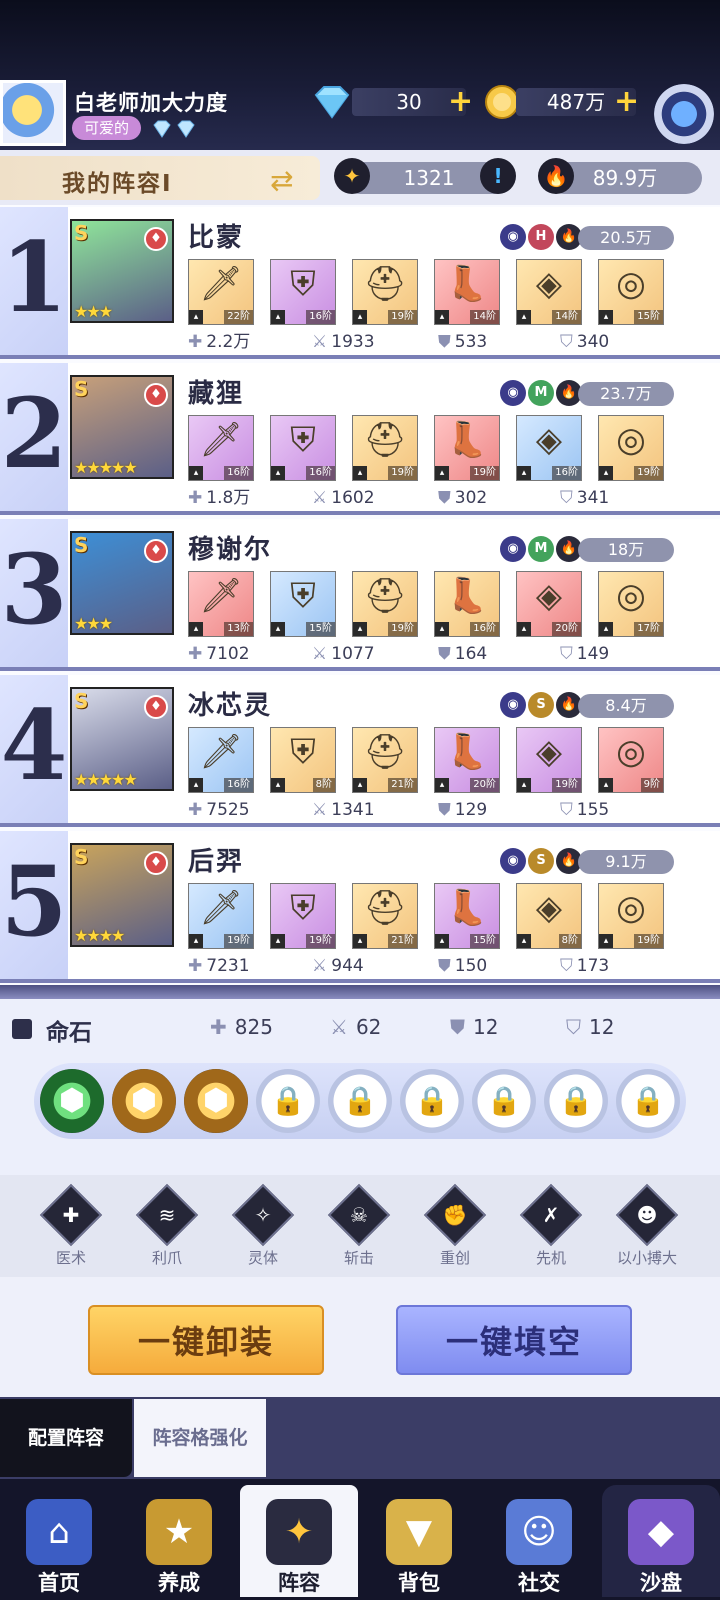 Image resolution: width=720 pixels, height=1600 pixels. What do you see at coordinates (303, 604) in the screenshot?
I see `armor-slot: ⛨ ▴ 15阶` at bounding box center [303, 604].